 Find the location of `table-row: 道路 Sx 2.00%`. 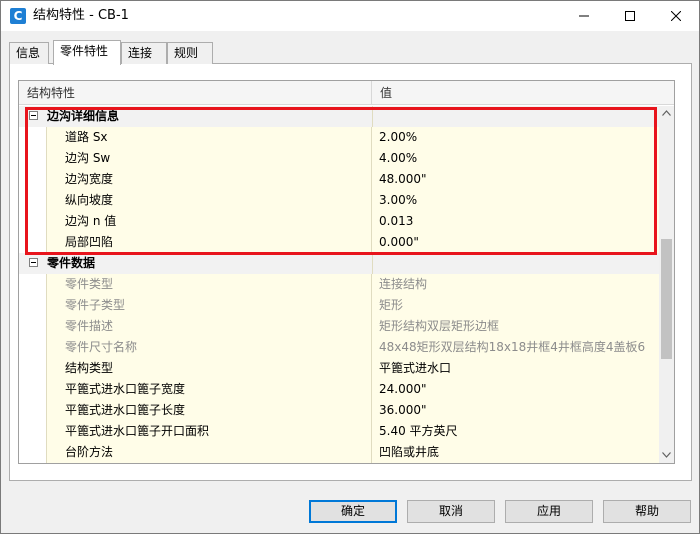

table-row: 道路 Sx 2.00% is located at coordinates (339, 137).